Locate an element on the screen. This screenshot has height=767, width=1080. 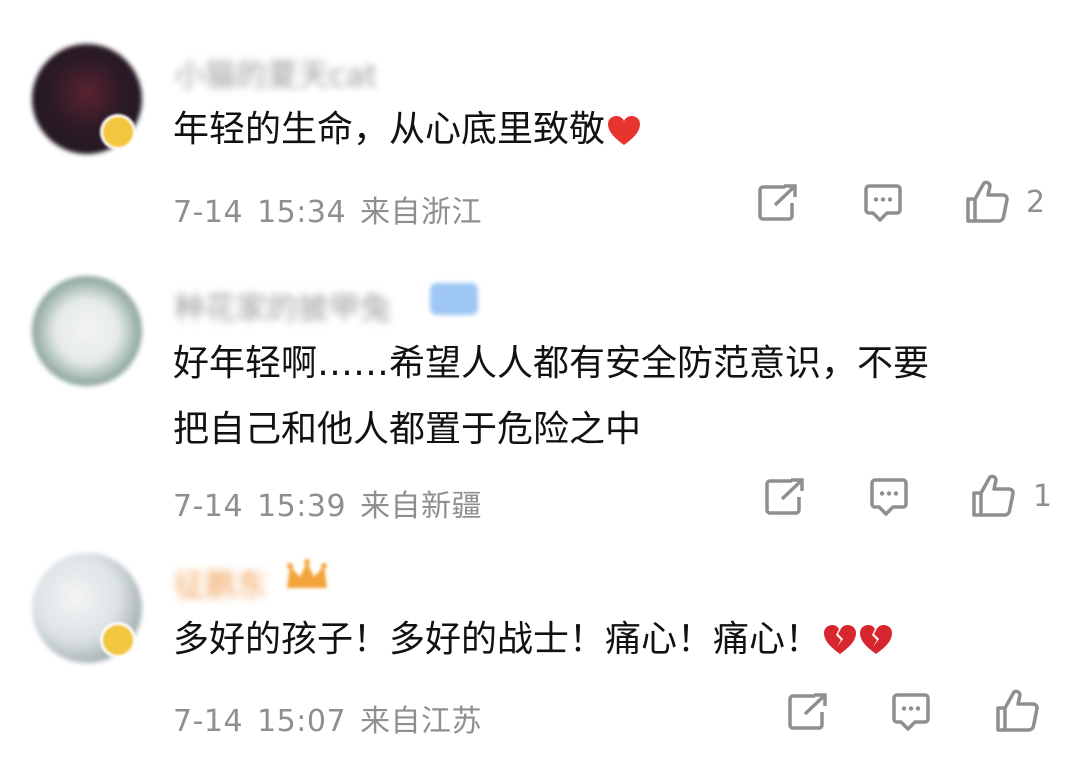
comment-meta: 7-14 15:07 来自江苏 is located at coordinates (334, 718).